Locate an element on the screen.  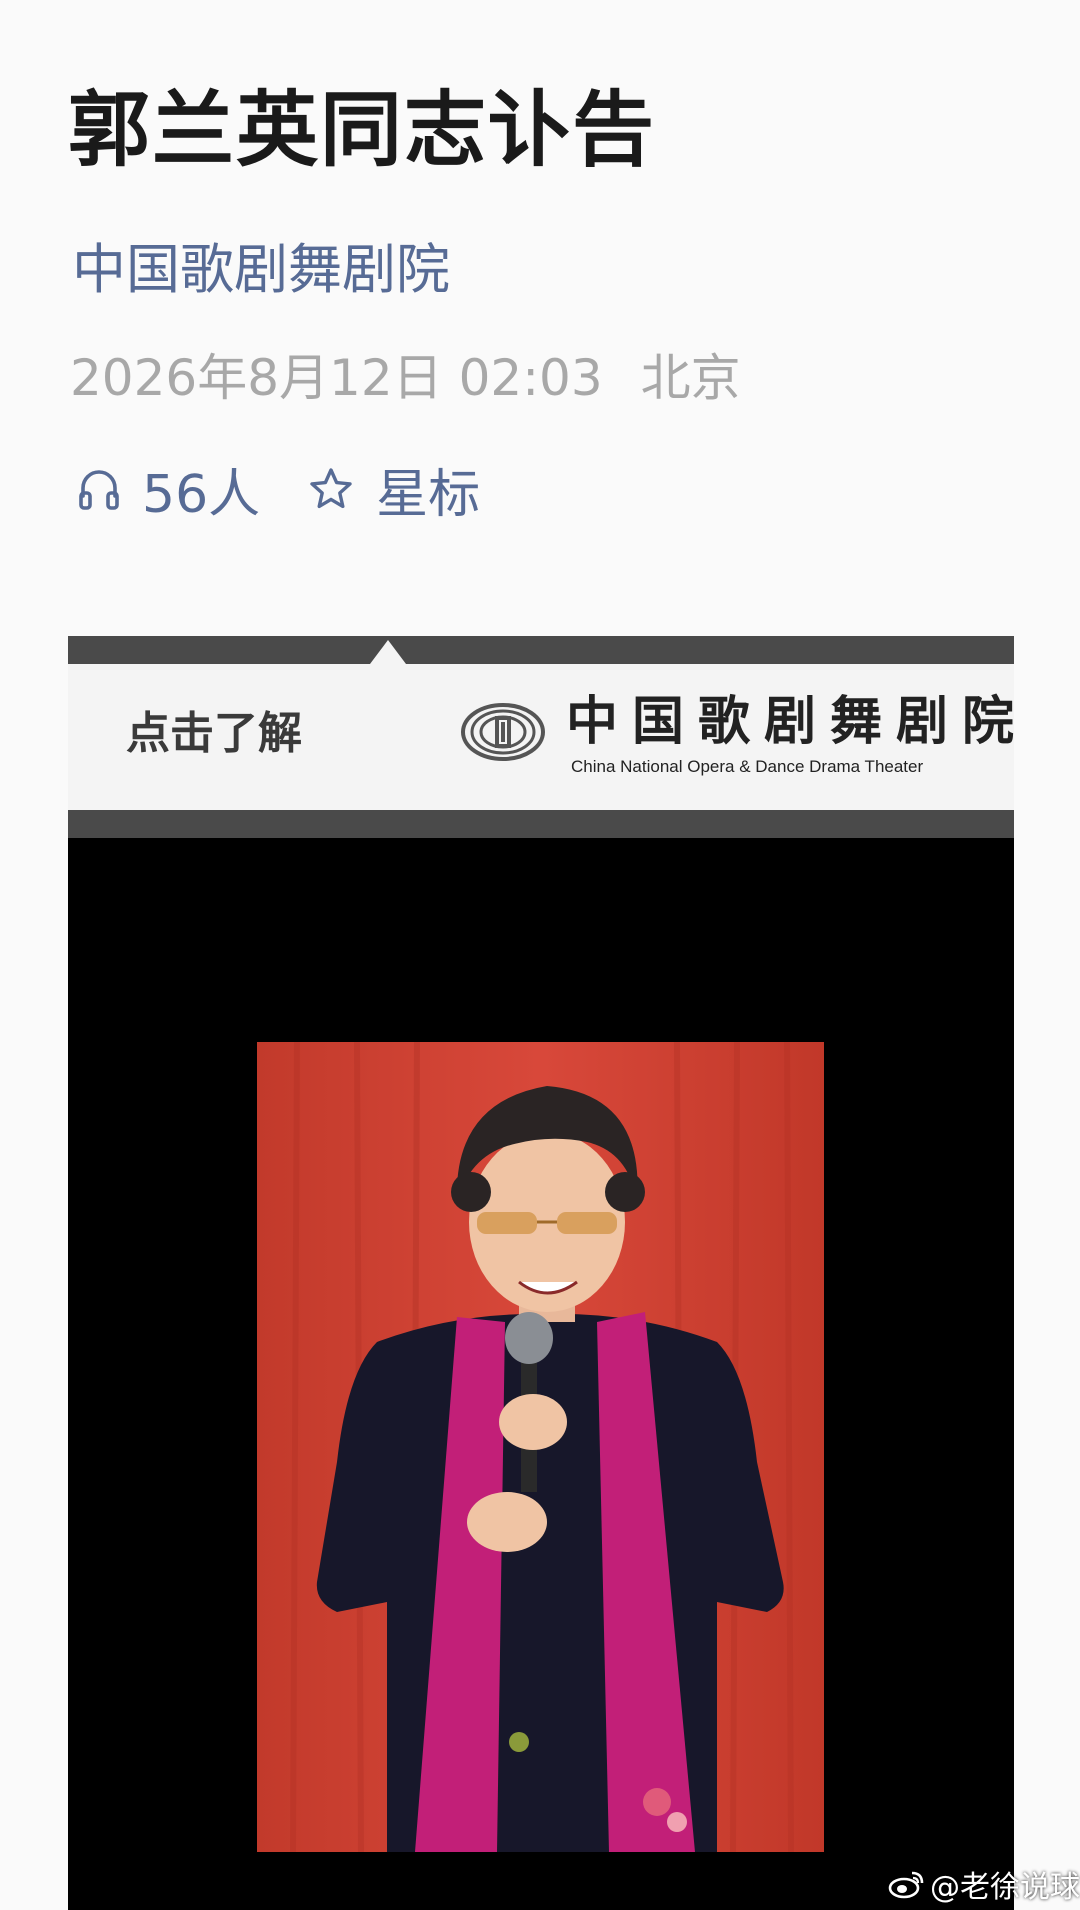
account-name-link: 中国歌剧舞剧院 is located at coordinates (261, 270).